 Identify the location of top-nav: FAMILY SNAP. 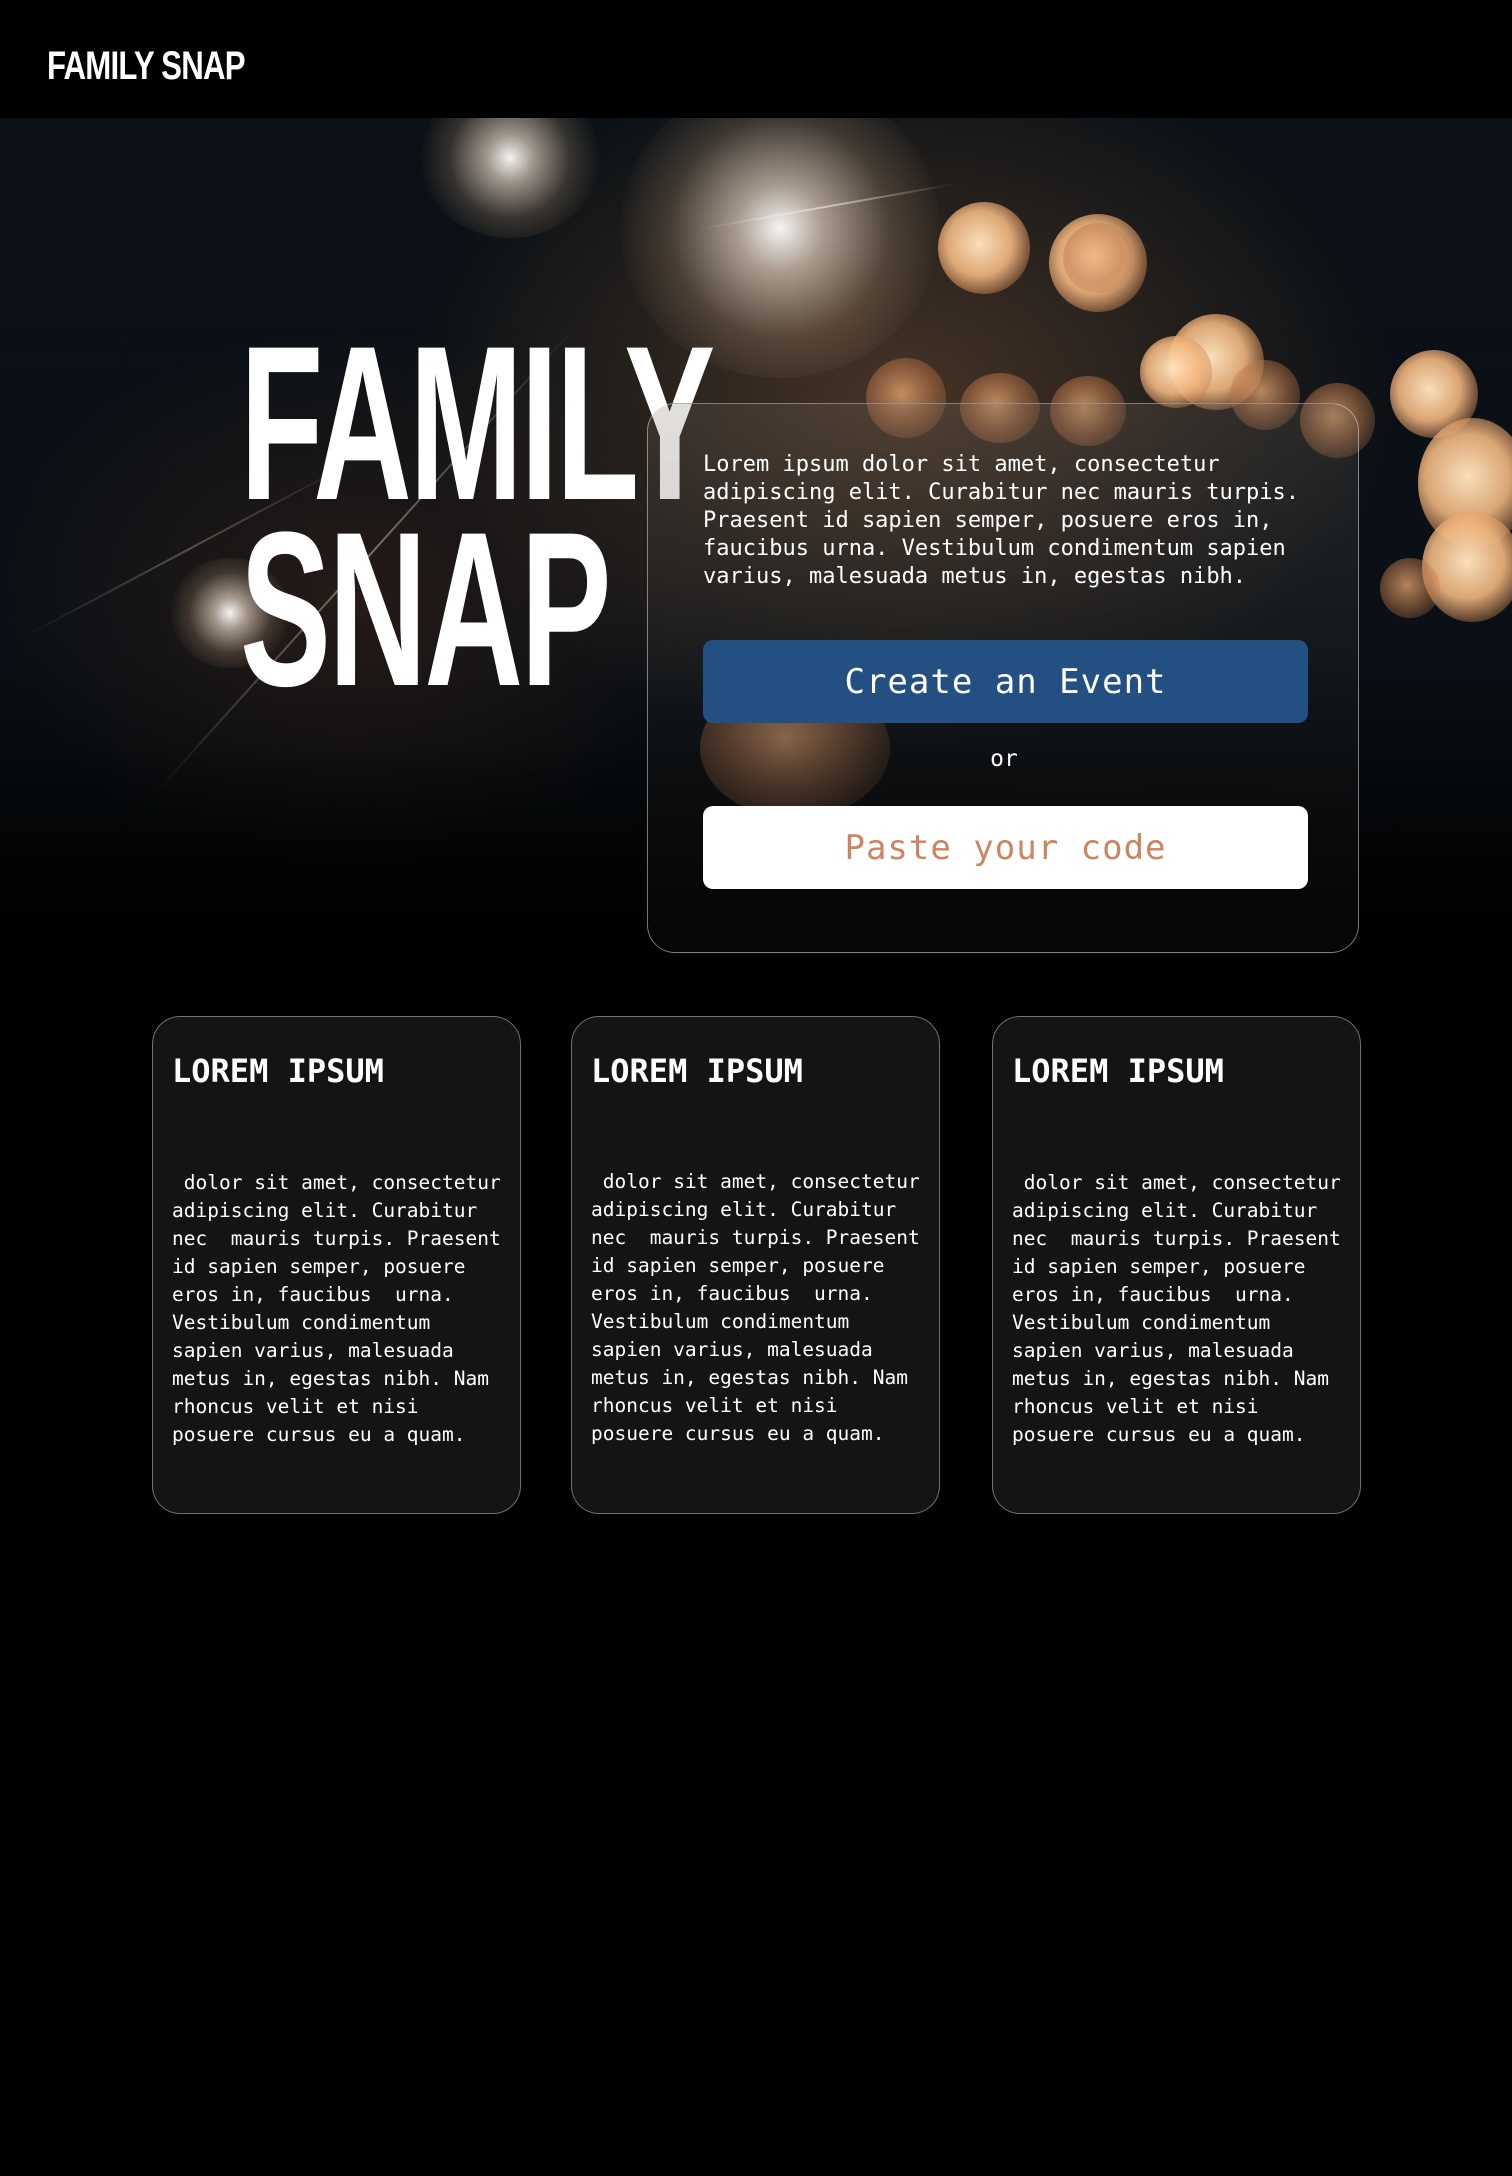
(756, 59).